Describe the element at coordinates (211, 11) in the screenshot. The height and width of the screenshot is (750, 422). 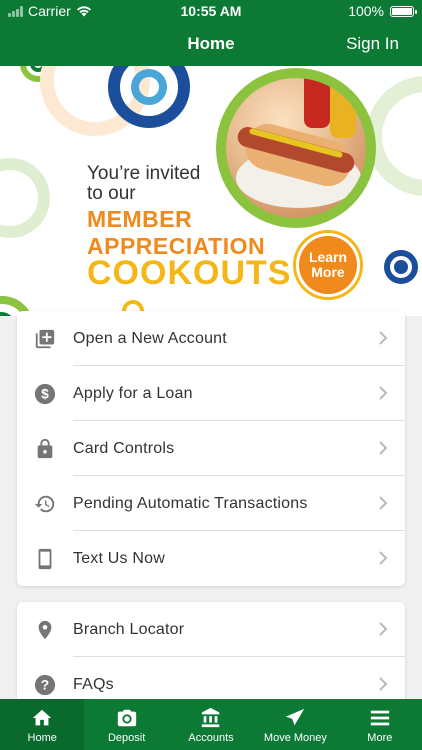
I see `status-bar: Carrier 10:55 AM 100%` at that location.